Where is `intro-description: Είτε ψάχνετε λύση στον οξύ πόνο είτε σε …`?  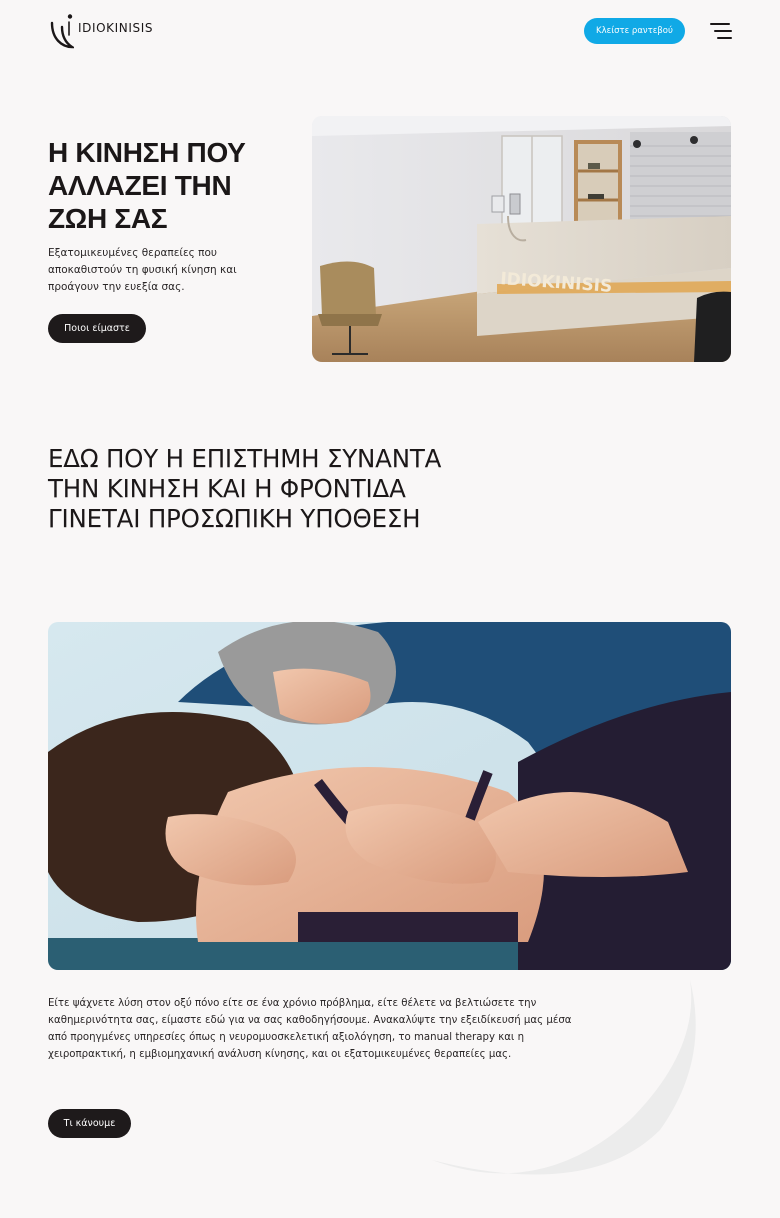
intro-description: Είτε ψάχνετε λύση στον οξύ πόνο είτε σε … is located at coordinates (310, 1029).